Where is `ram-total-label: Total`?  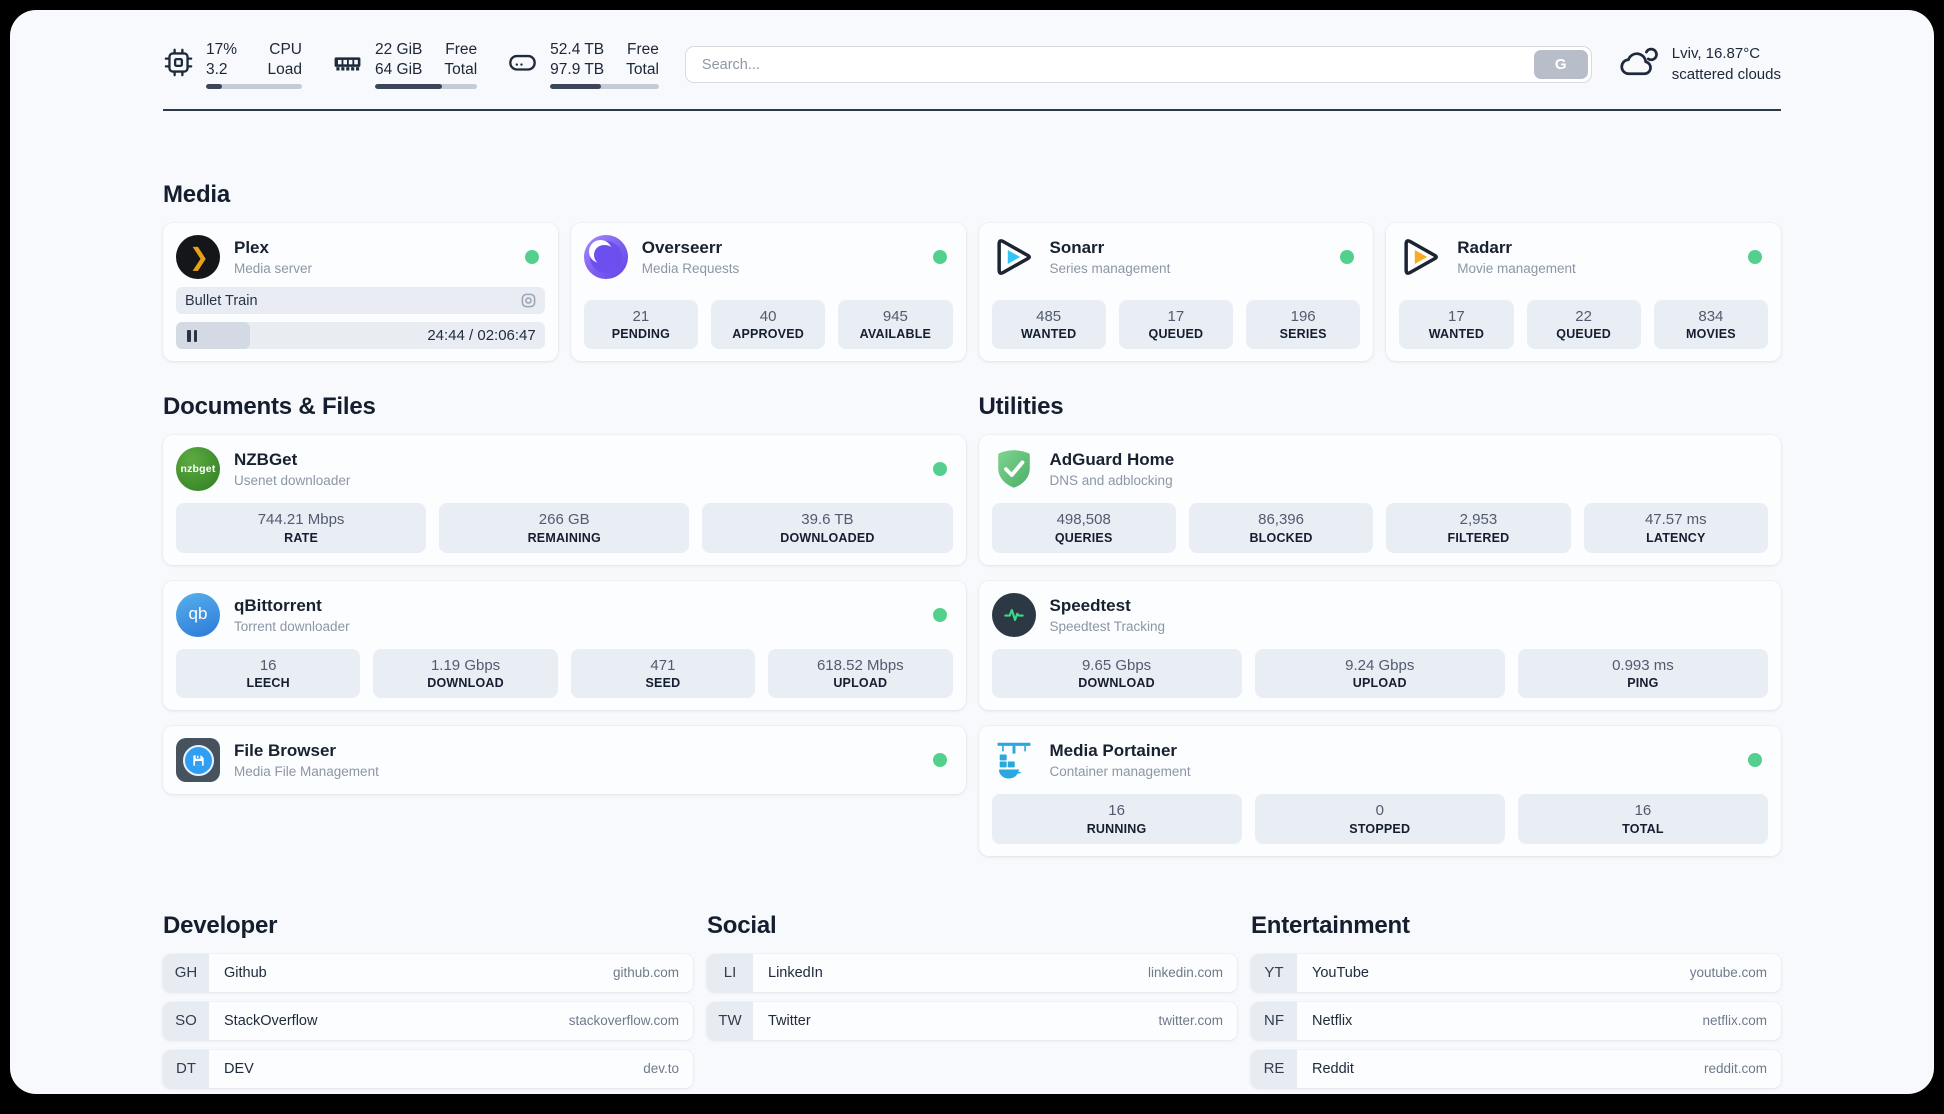
ram-total-label: Total is located at coordinates (461, 70).